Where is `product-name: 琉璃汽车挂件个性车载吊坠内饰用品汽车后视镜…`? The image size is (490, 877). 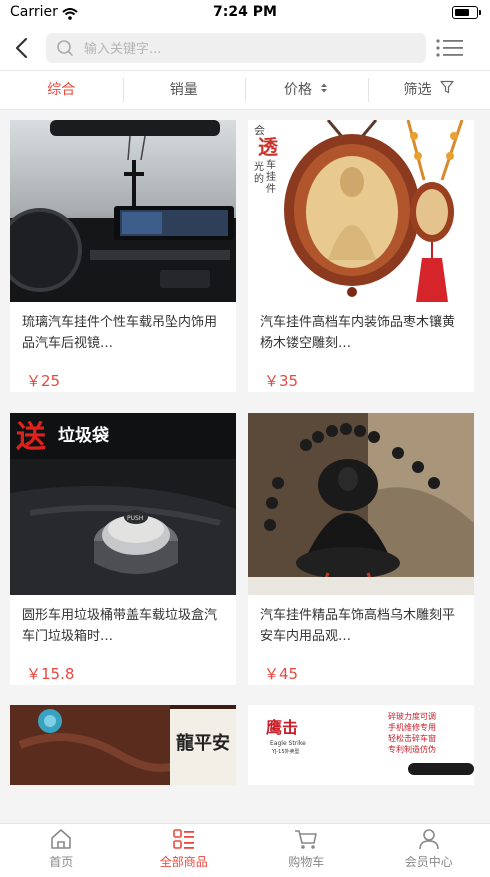
product-name: 琉璃汽车挂件个性车载吊坠内饰用品汽车后视镜… is located at coordinates (124, 333).